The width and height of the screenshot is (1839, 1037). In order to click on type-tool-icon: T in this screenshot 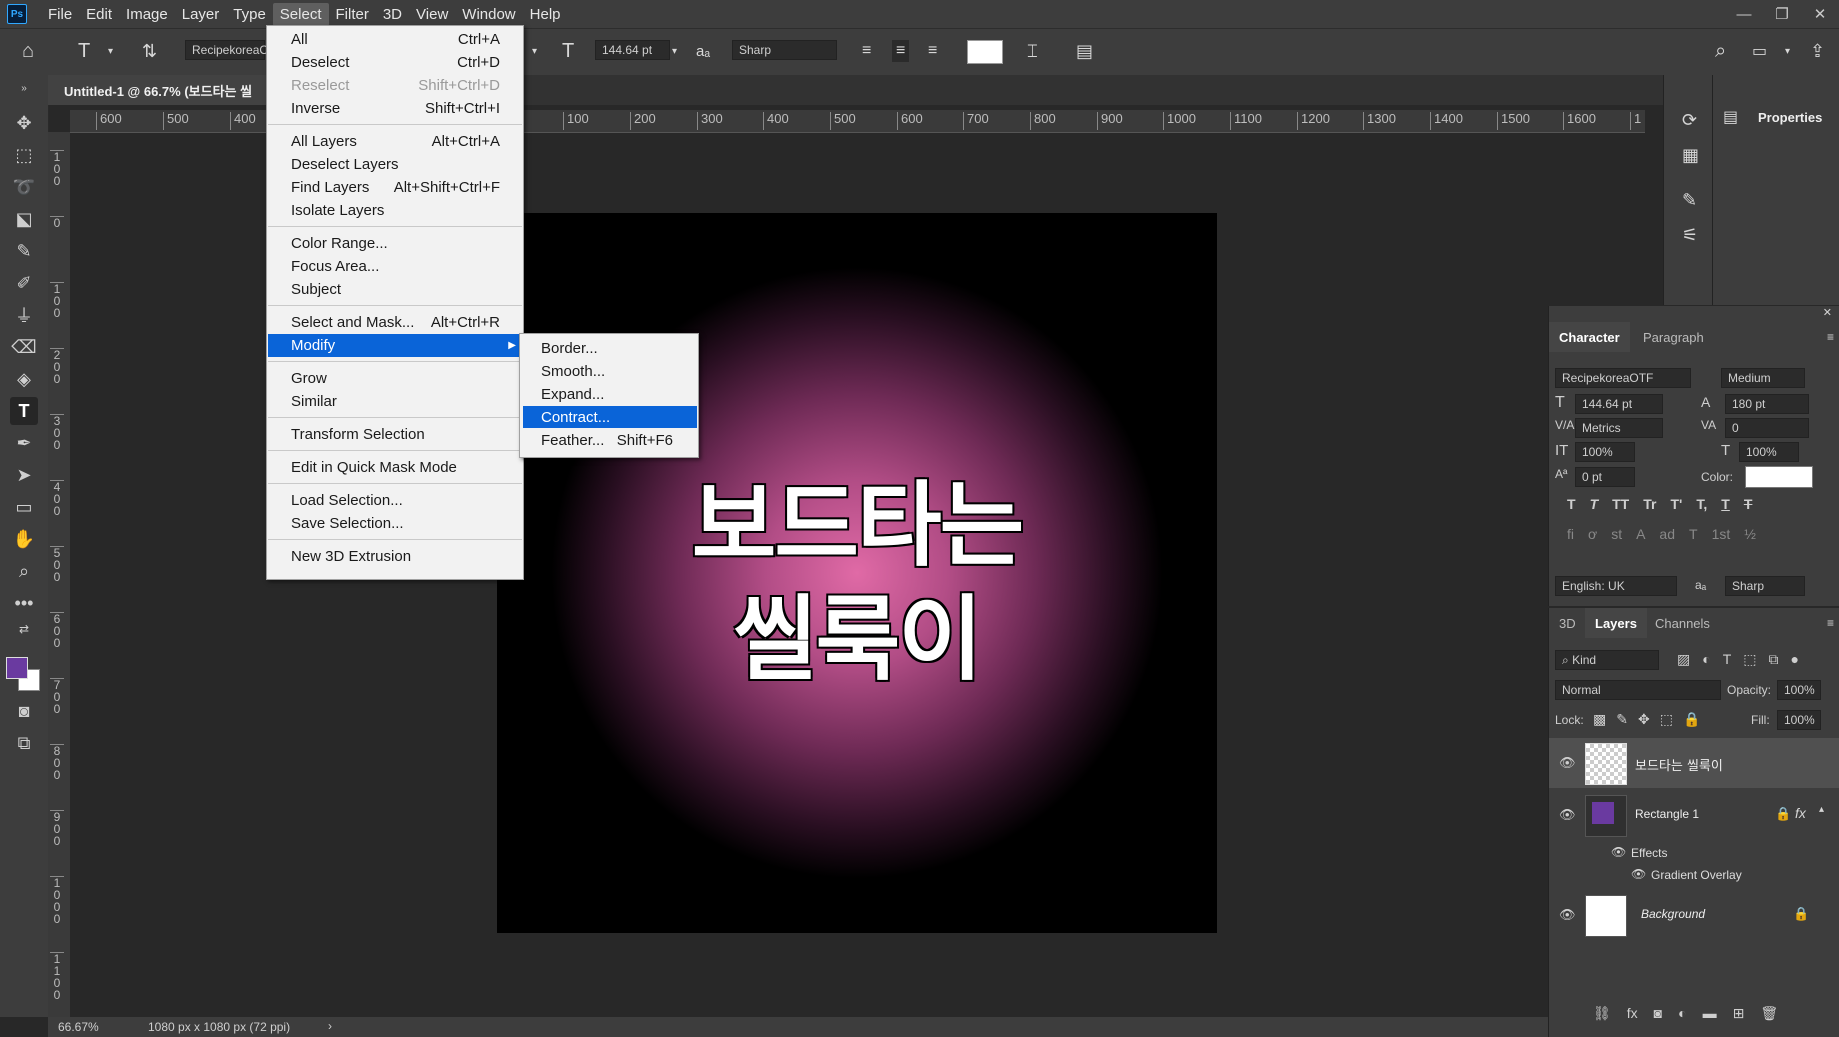, I will do `click(24, 411)`.